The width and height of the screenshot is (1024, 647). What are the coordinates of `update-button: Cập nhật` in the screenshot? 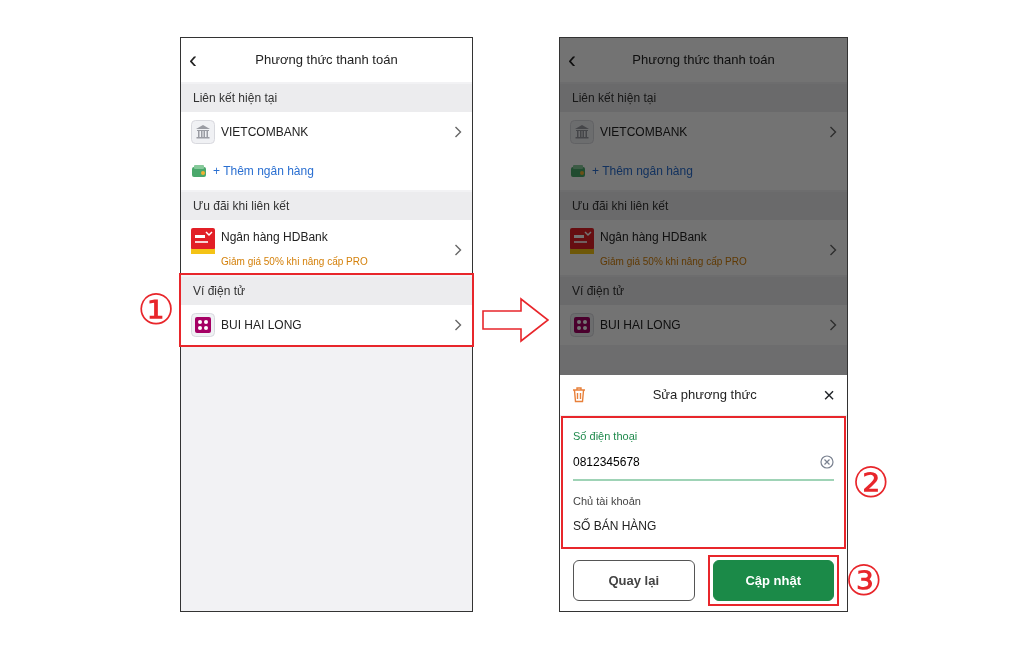 It's located at (773, 580).